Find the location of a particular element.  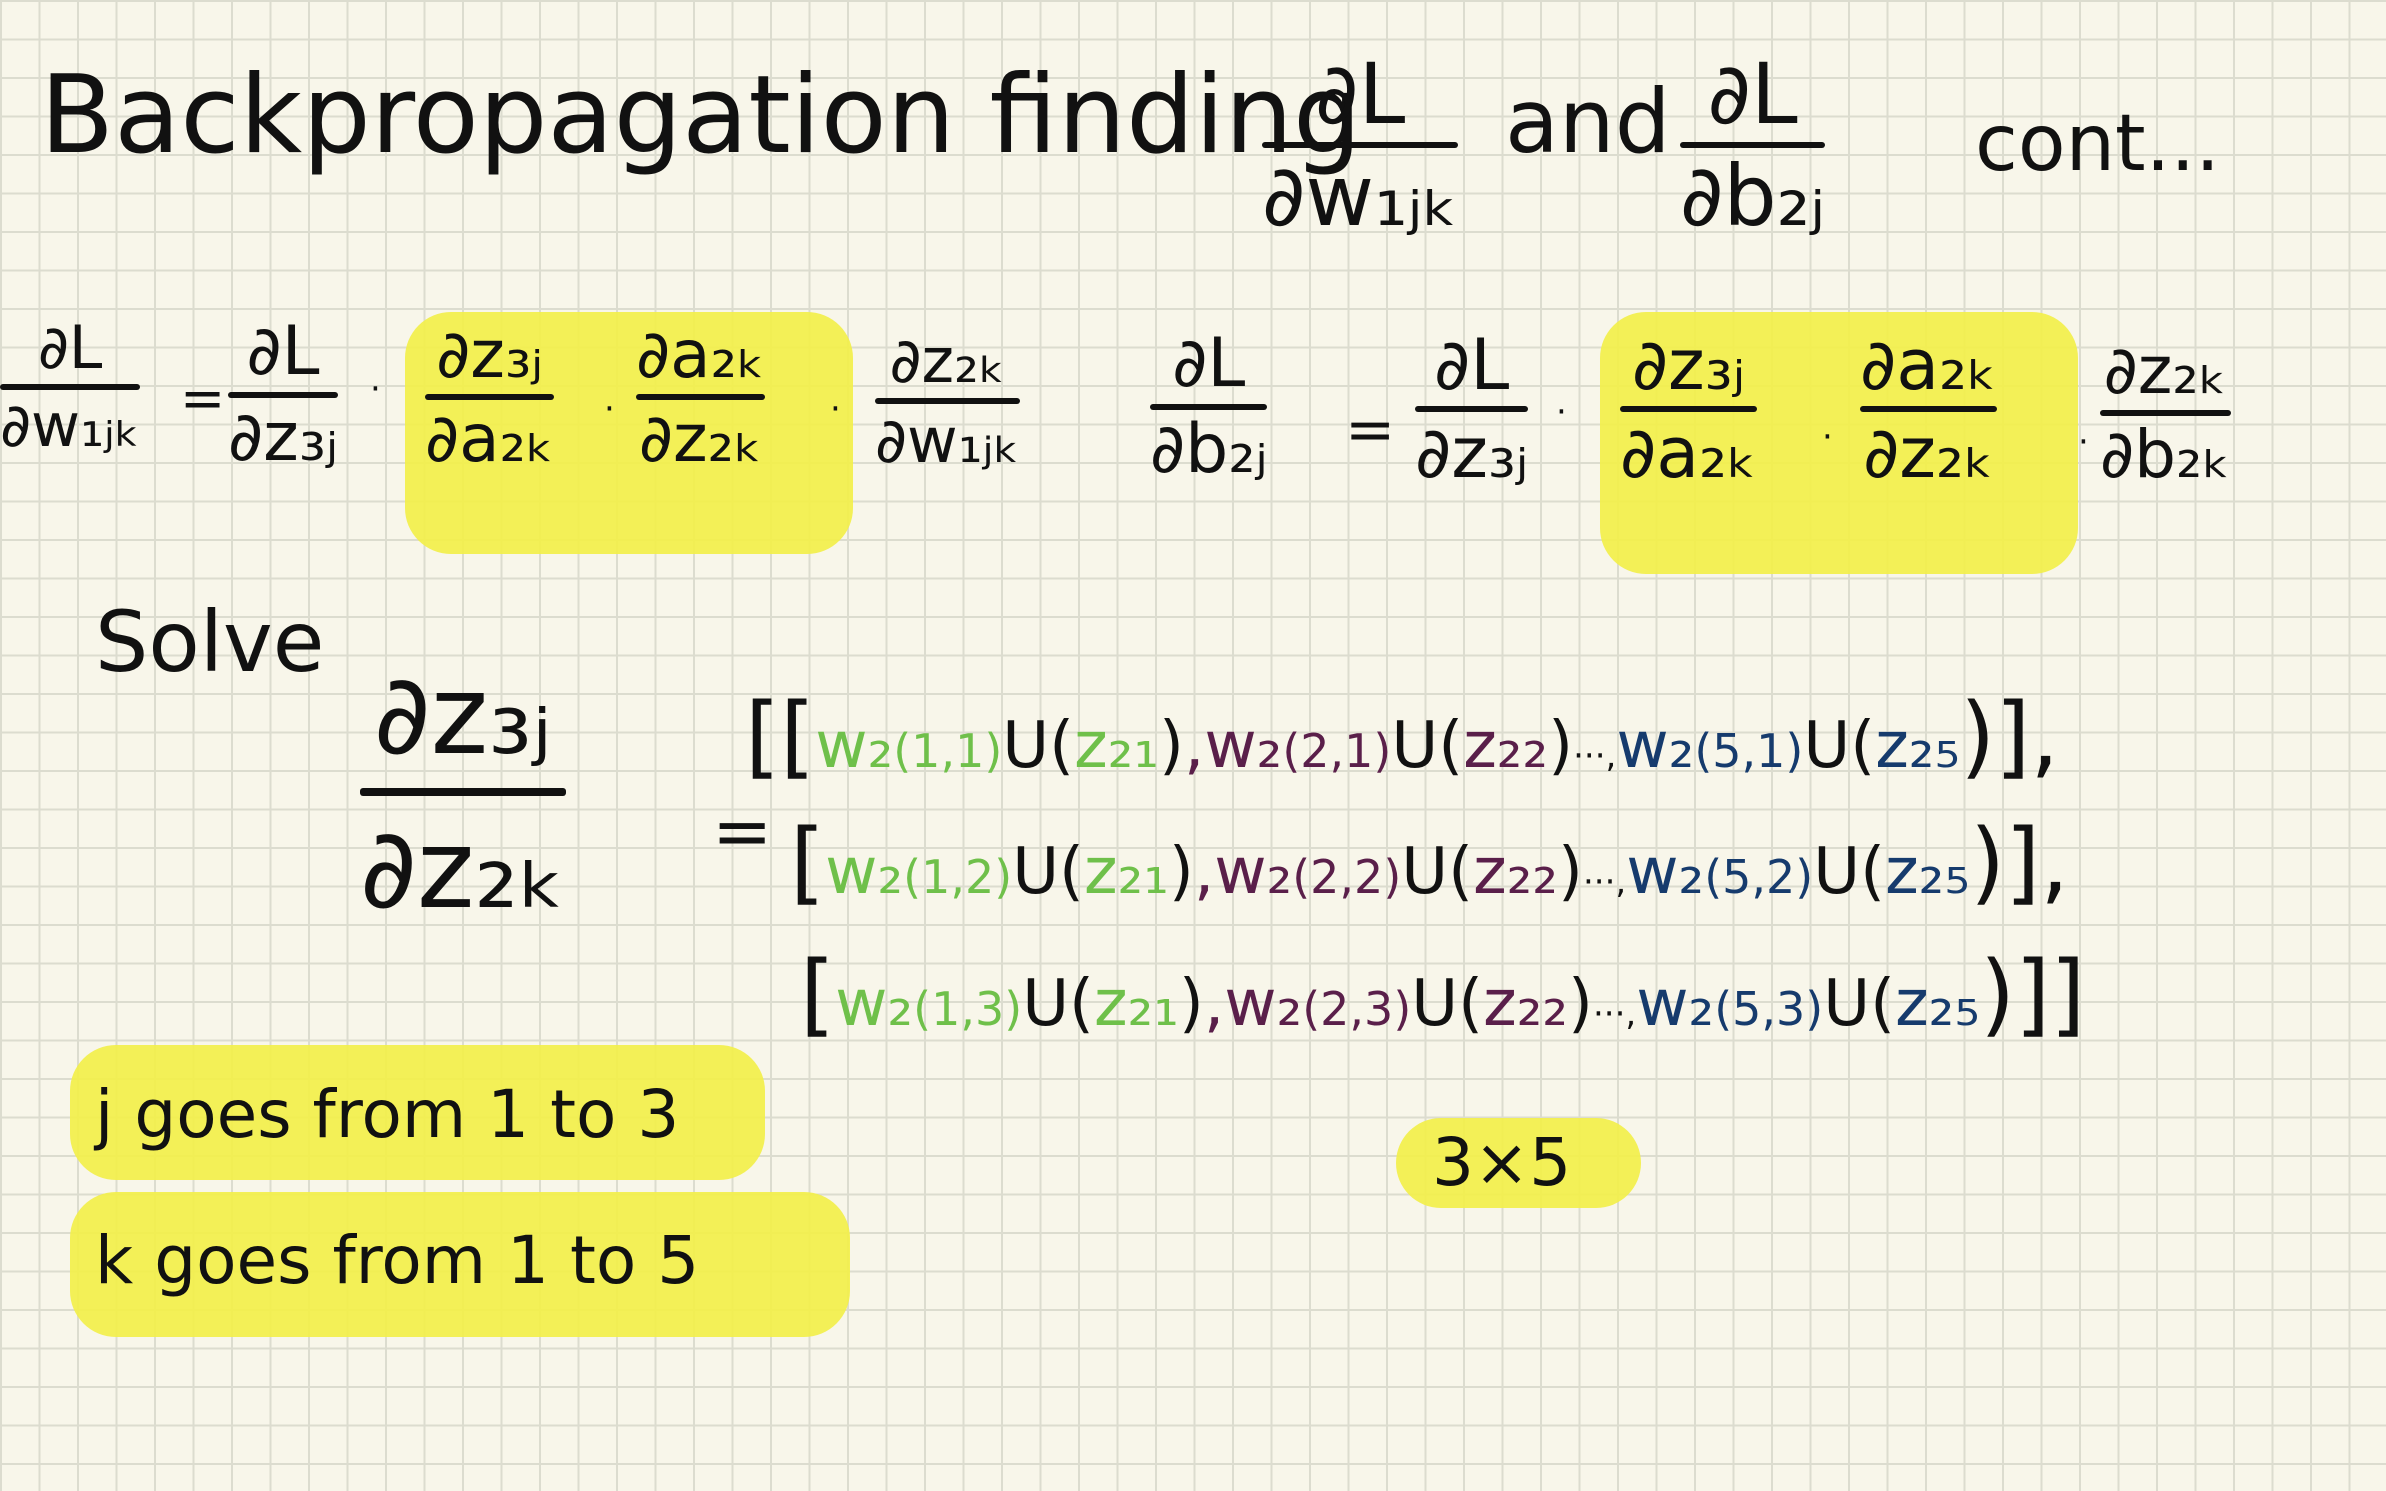

chain-b-f3-den: ∂z₂ₖ is located at coordinates (1928, 453).